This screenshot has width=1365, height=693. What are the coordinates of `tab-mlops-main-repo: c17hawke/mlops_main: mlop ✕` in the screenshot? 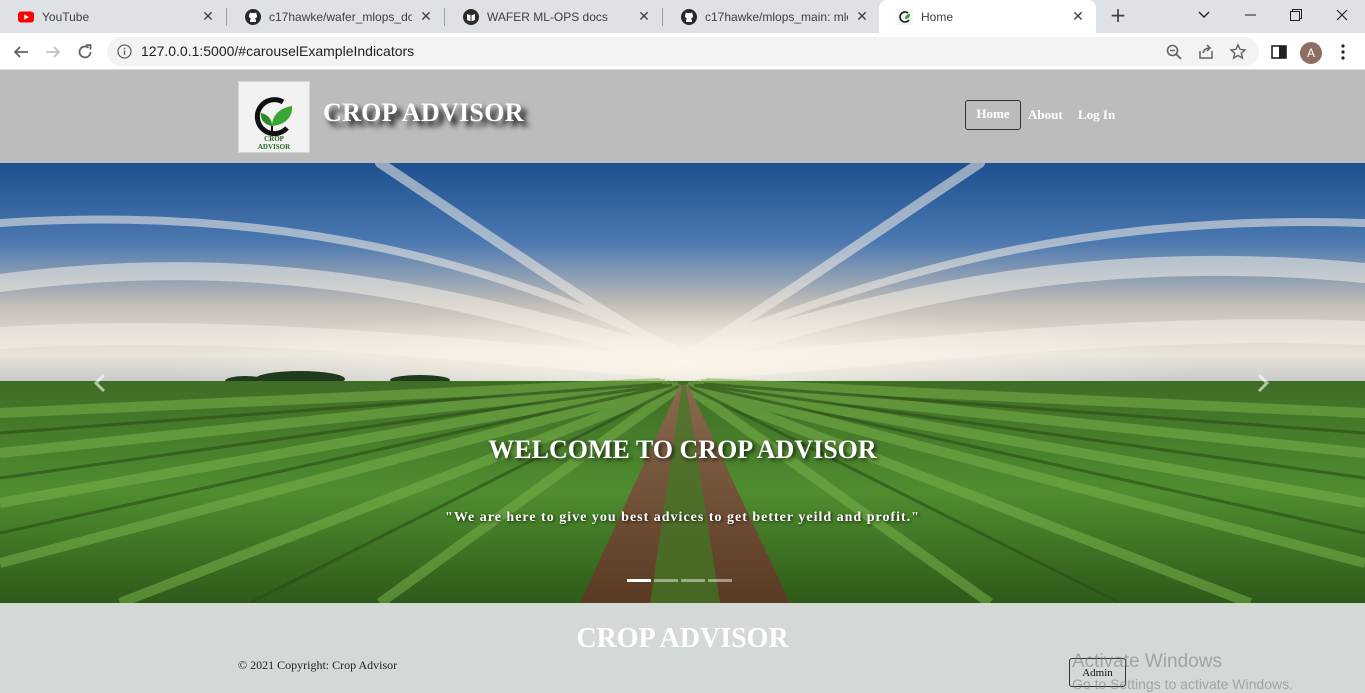 It's located at (771, 16).